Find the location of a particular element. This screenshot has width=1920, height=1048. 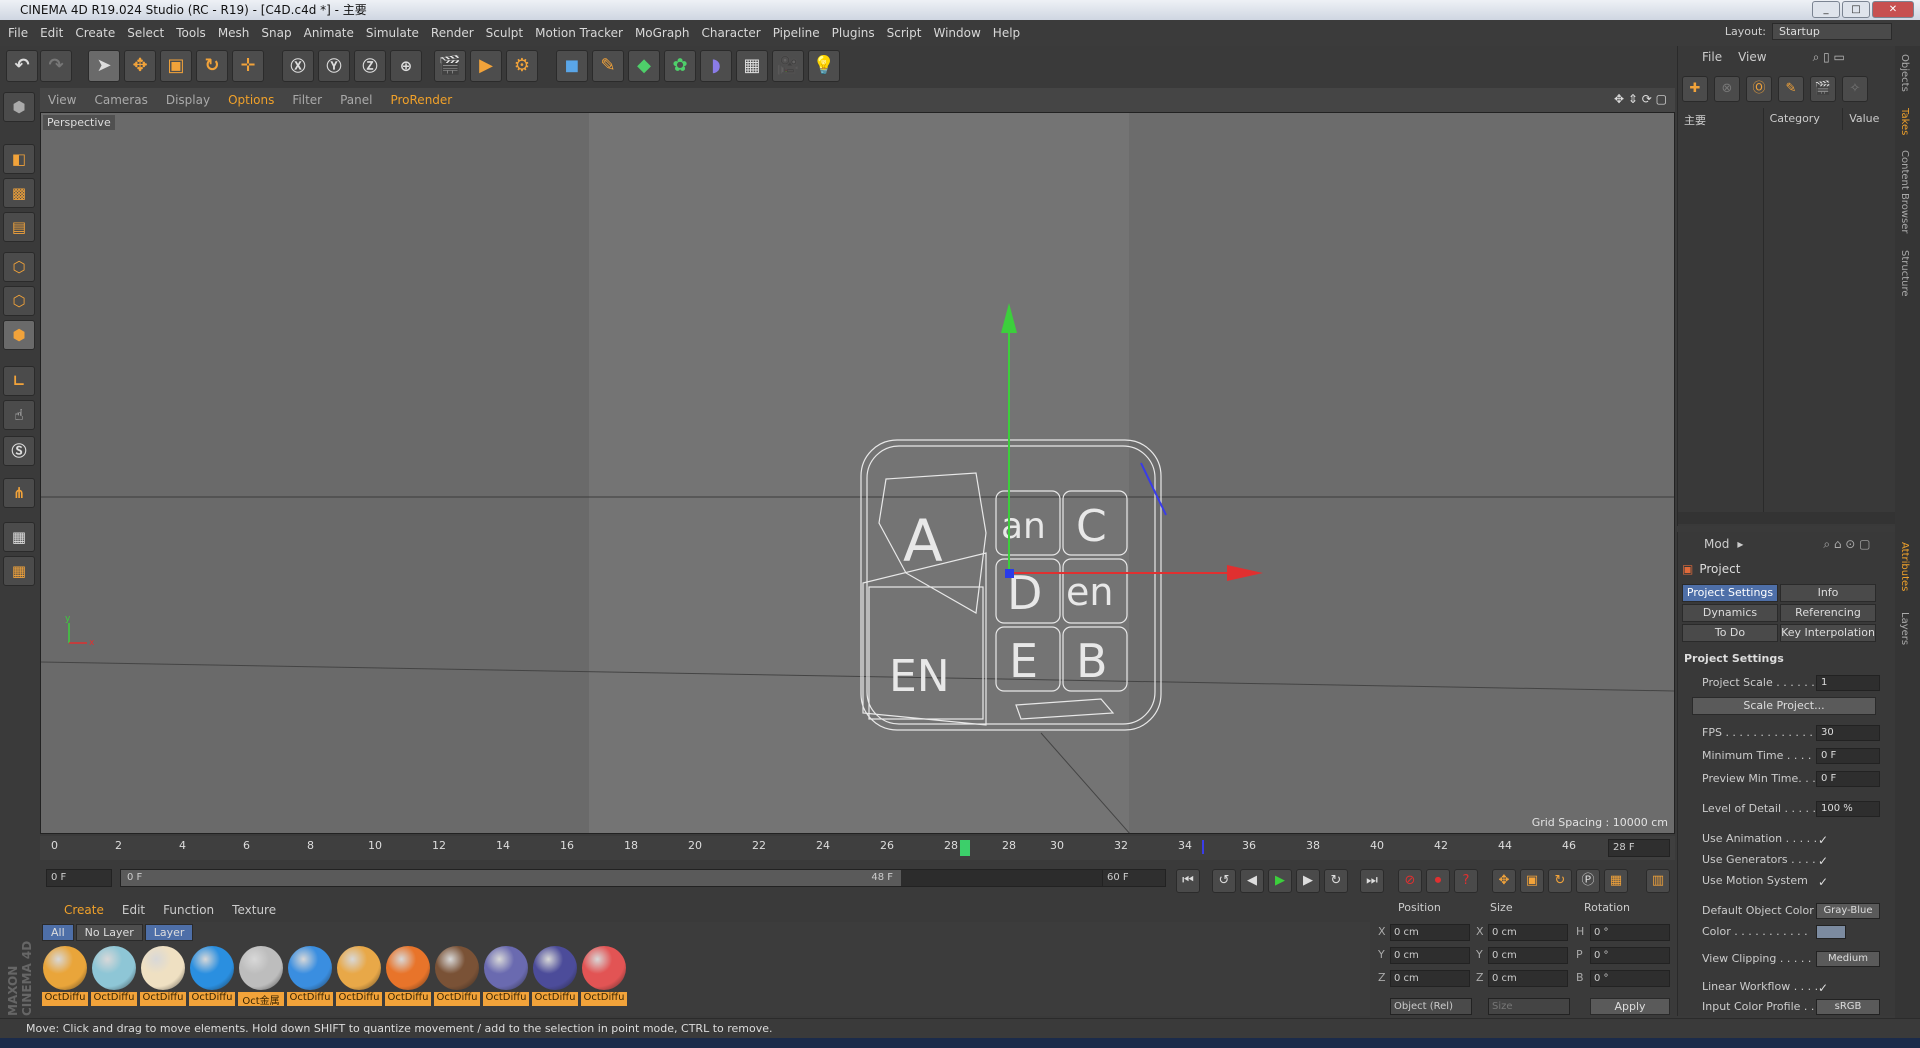

key-parameter-icon: Ⓟ is located at coordinates (1588, 881).